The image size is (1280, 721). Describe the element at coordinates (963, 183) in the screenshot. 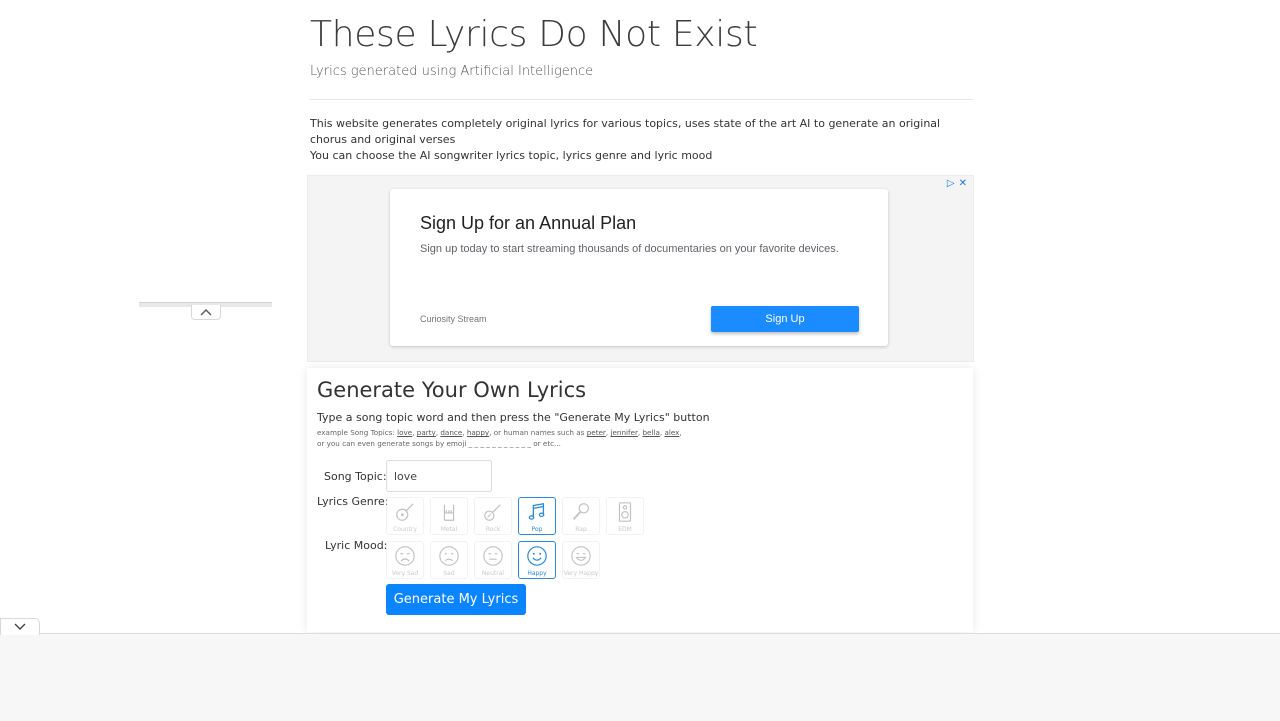

I see `ad-close-icon: ✕` at that location.